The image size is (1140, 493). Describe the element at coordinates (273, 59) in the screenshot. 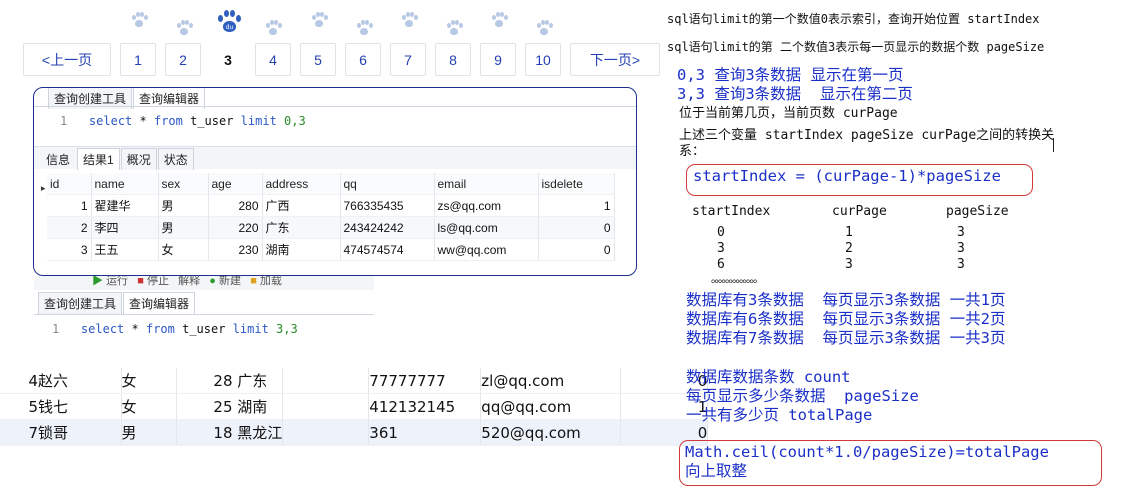

I see `page-button-4: 4` at that location.